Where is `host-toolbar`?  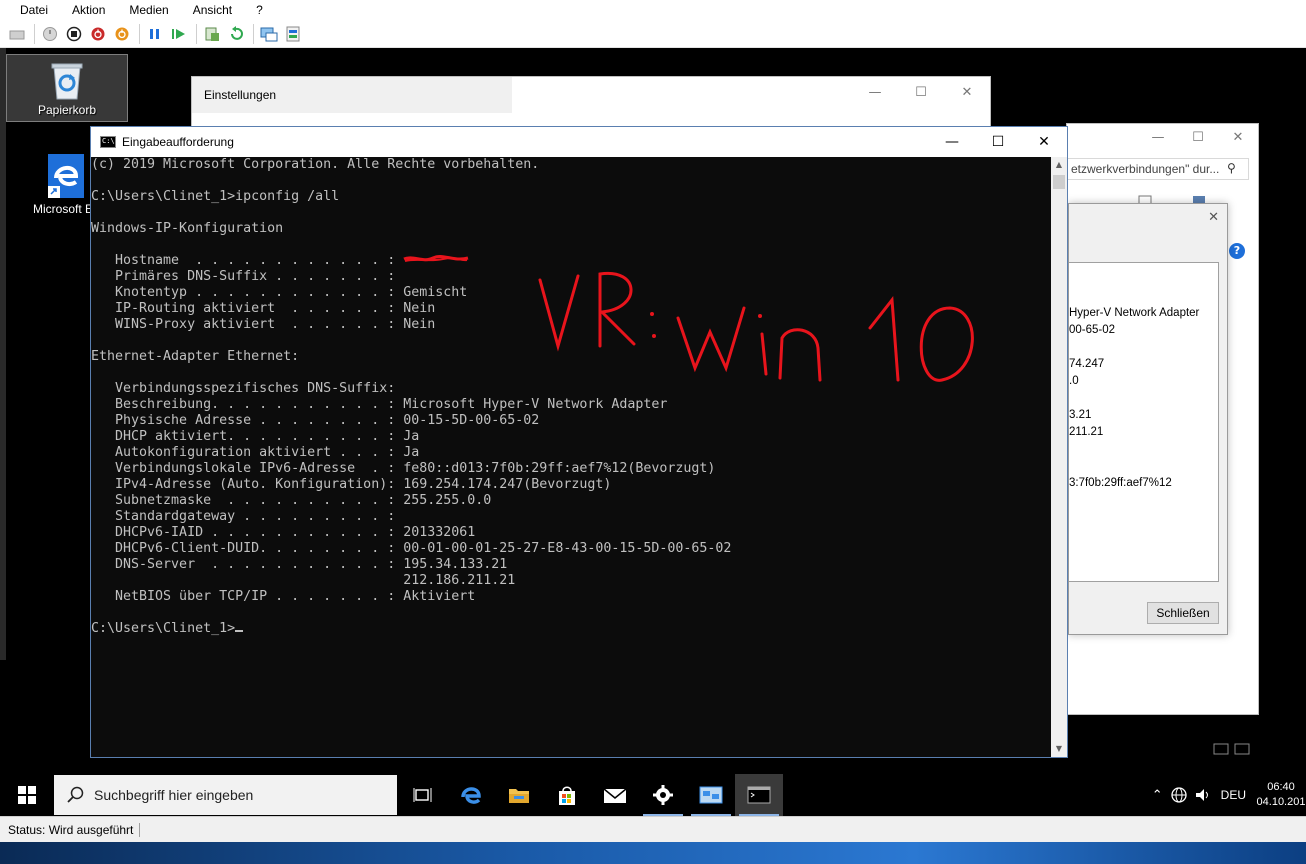 host-toolbar is located at coordinates (653, 34).